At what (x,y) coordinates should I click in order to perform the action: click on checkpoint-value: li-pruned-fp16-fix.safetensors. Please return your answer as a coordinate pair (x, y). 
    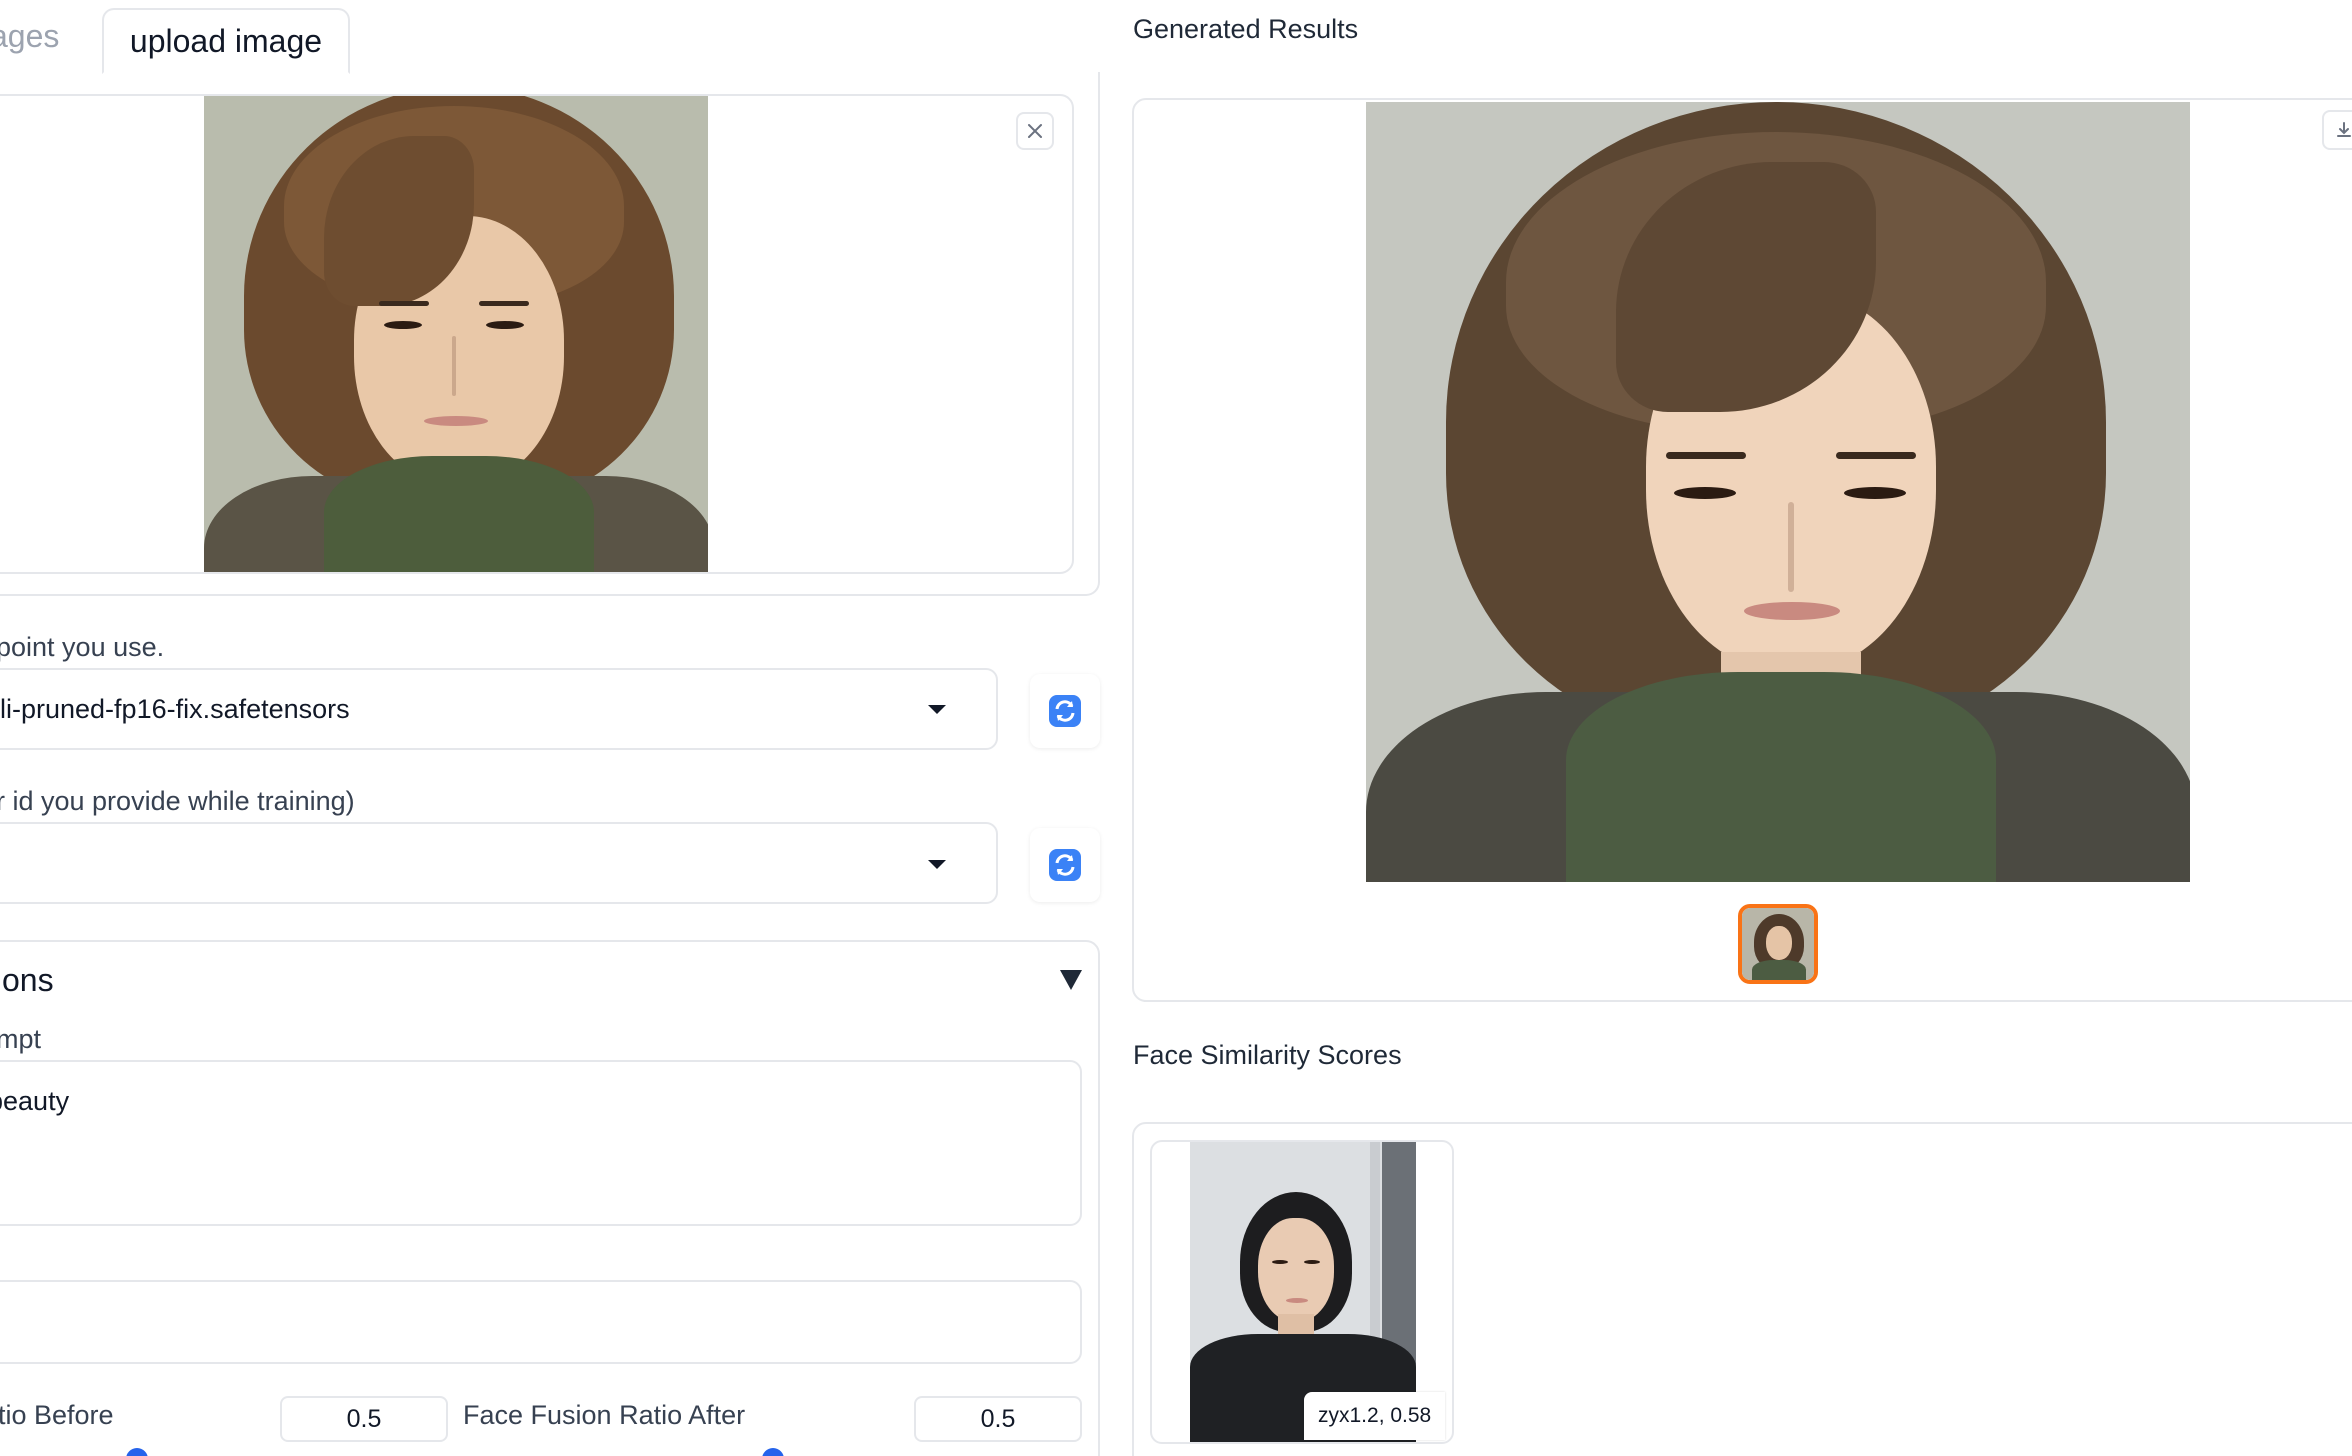
    Looking at the image, I should click on (175, 708).